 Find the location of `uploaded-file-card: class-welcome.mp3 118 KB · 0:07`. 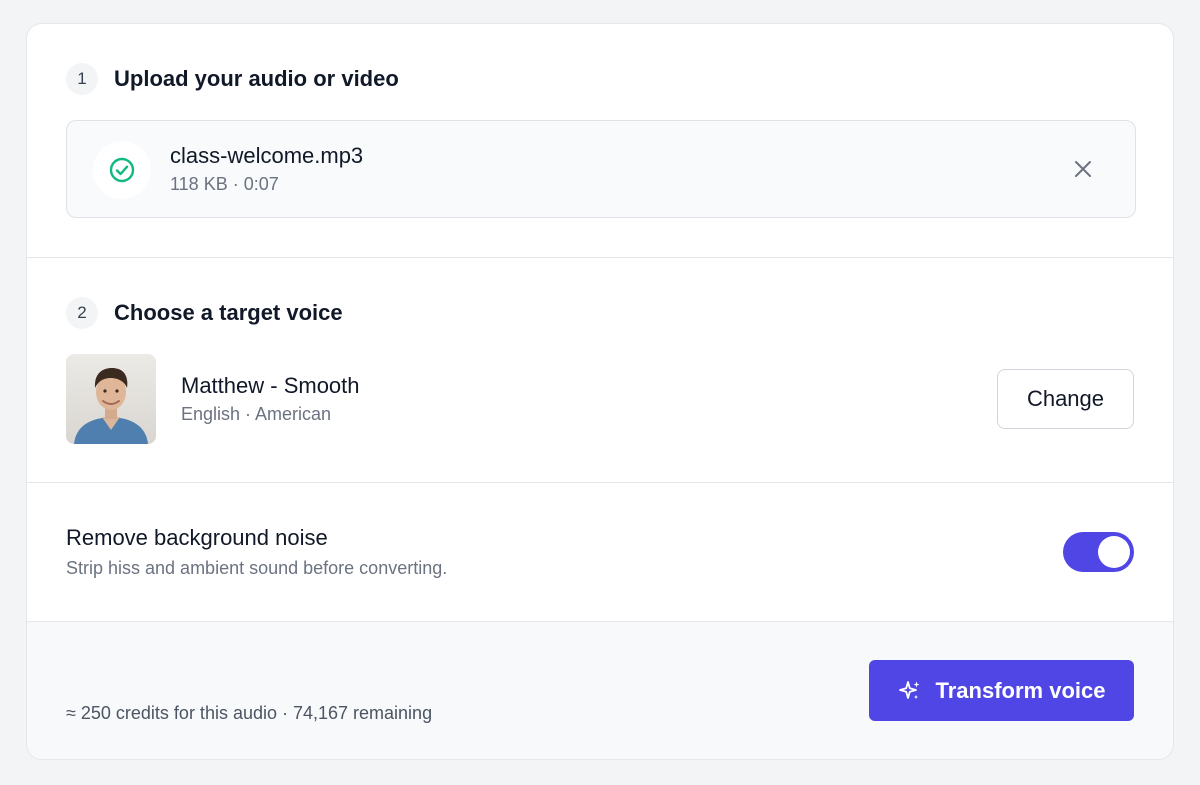

uploaded-file-card: class-welcome.mp3 118 KB · 0:07 is located at coordinates (601, 169).